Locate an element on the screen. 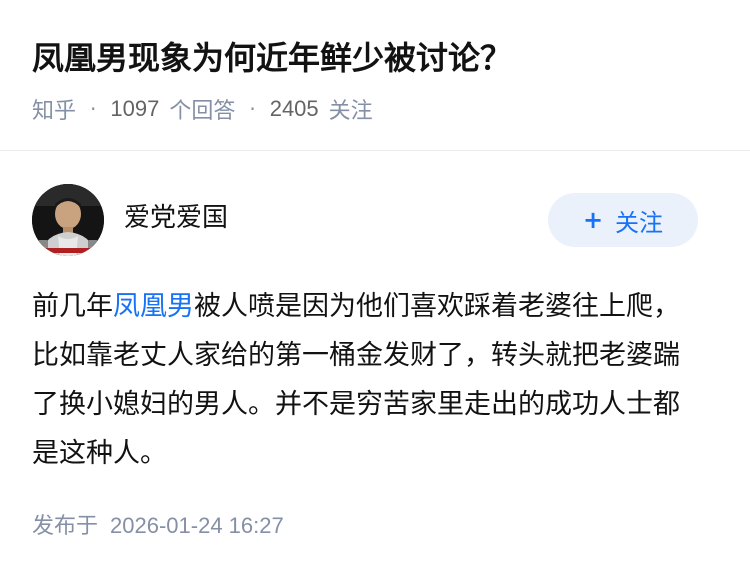 The image size is (750, 578). followers-count: 2405 is located at coordinates (294, 108).